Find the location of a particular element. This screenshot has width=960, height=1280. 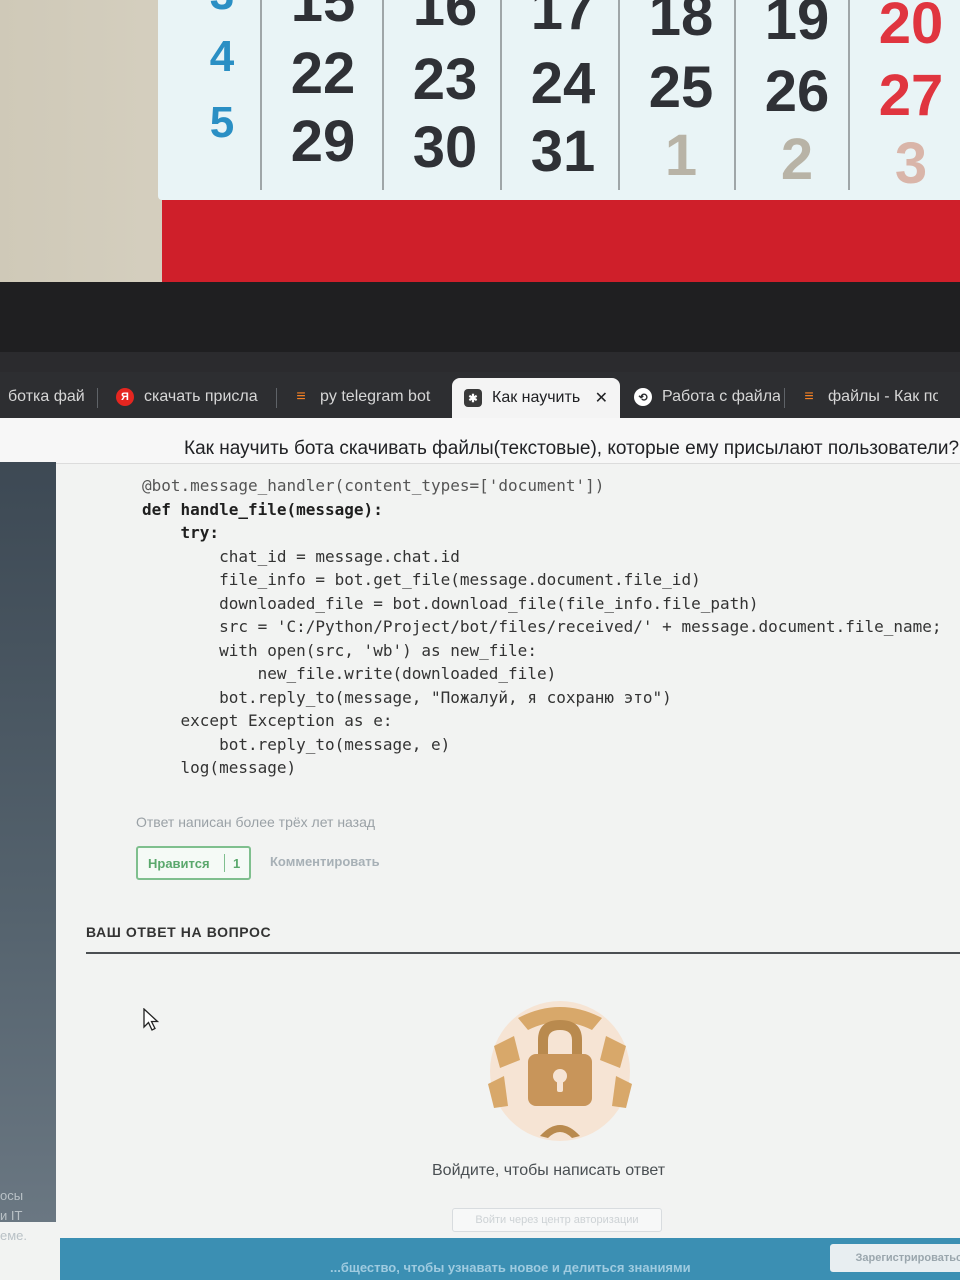

code-line: new_file.write(downloaded_file) is located at coordinates (349, 673).